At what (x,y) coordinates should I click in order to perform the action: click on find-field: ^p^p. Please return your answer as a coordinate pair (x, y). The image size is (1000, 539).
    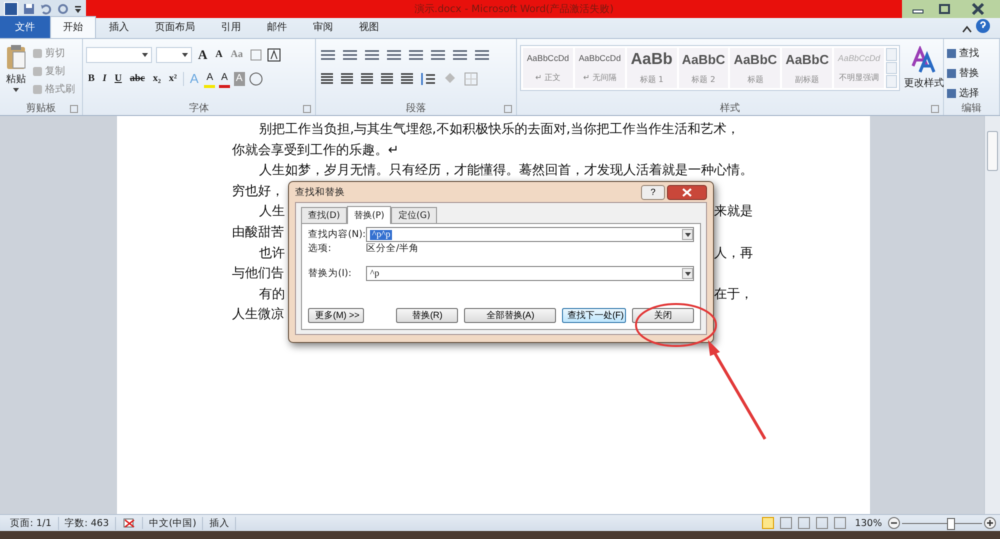
    Looking at the image, I should click on (530, 234).